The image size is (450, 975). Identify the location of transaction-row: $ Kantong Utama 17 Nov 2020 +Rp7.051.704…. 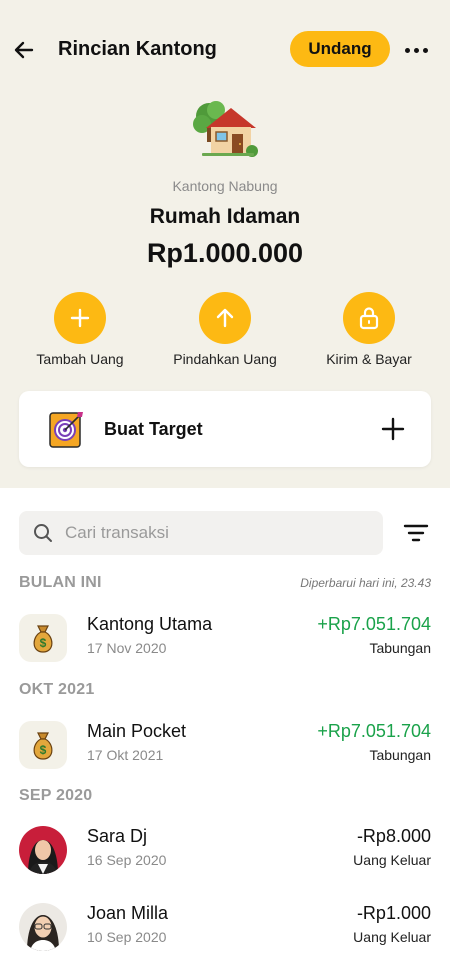
(225, 642).